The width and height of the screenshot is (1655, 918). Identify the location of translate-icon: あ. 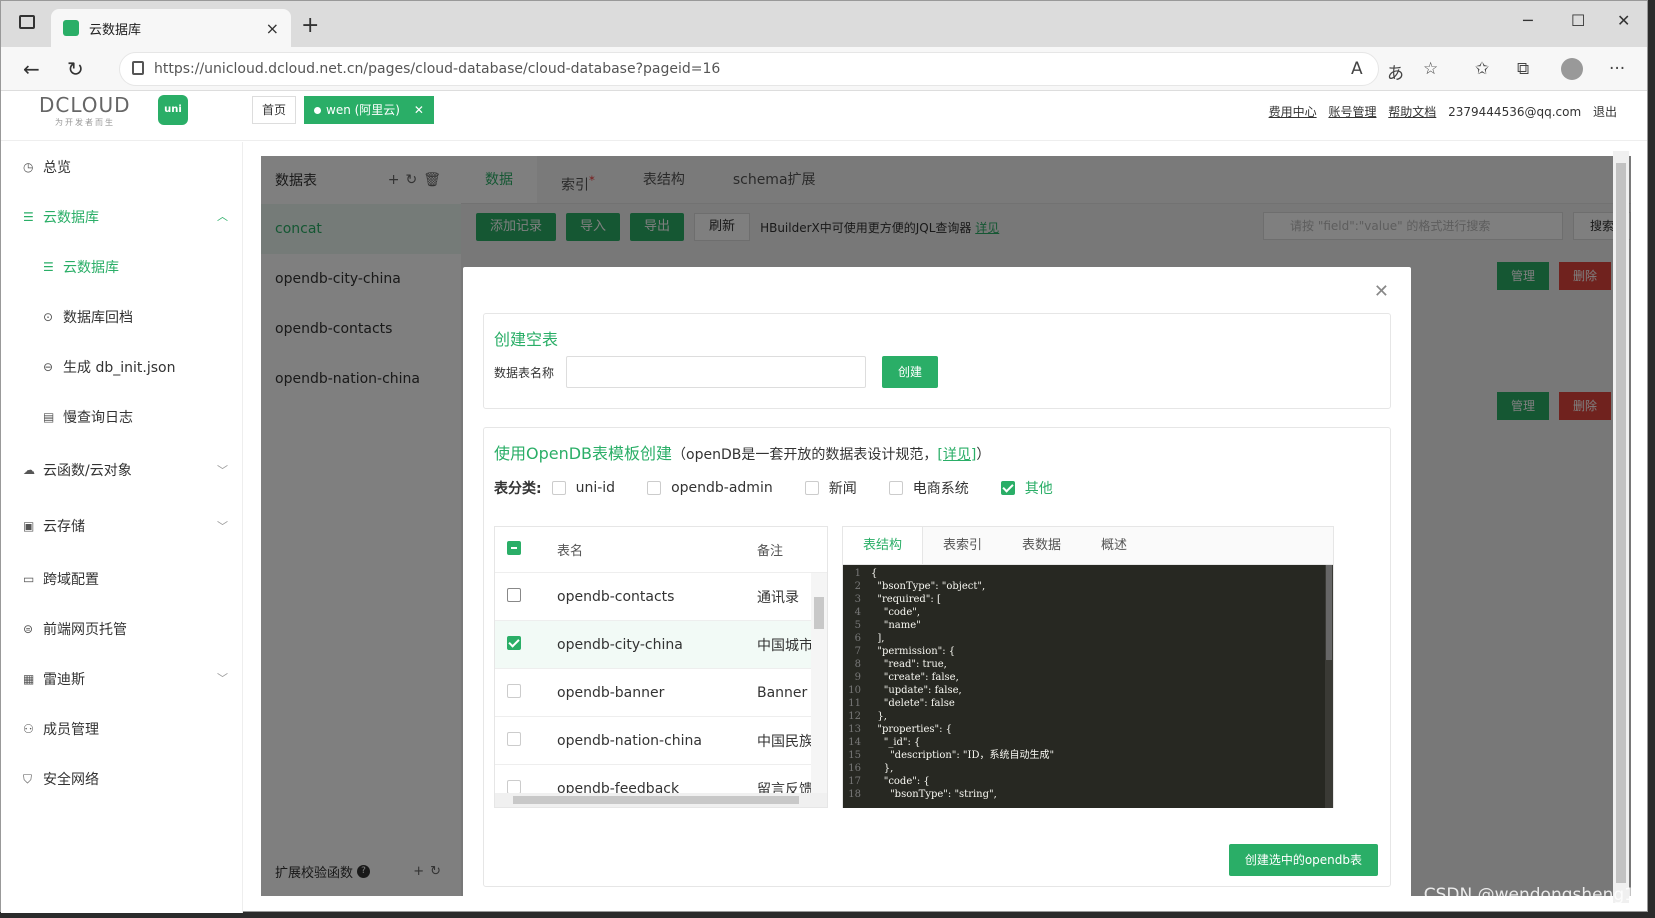
(1395, 71).